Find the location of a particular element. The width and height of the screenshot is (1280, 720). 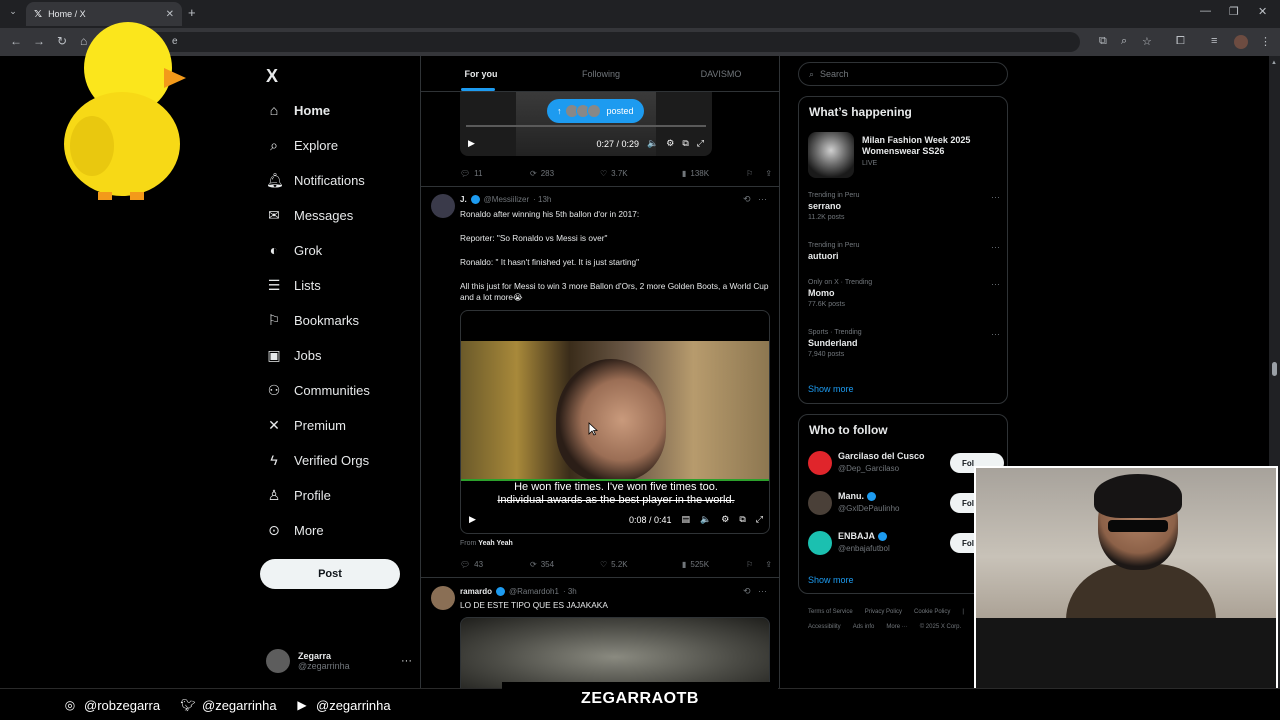

scroll-up-icon: ▲ is located at coordinates (1274, 63).